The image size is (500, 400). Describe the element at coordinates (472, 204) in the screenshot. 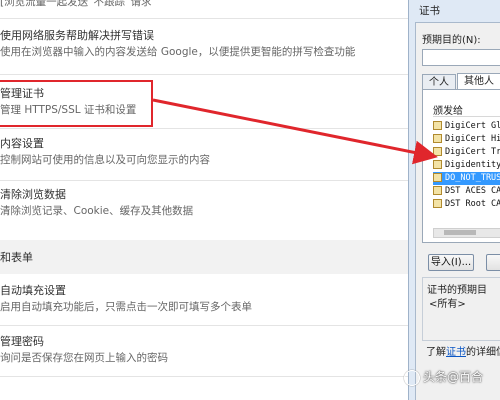

I see `certificate-name: DST Root CA` at that location.